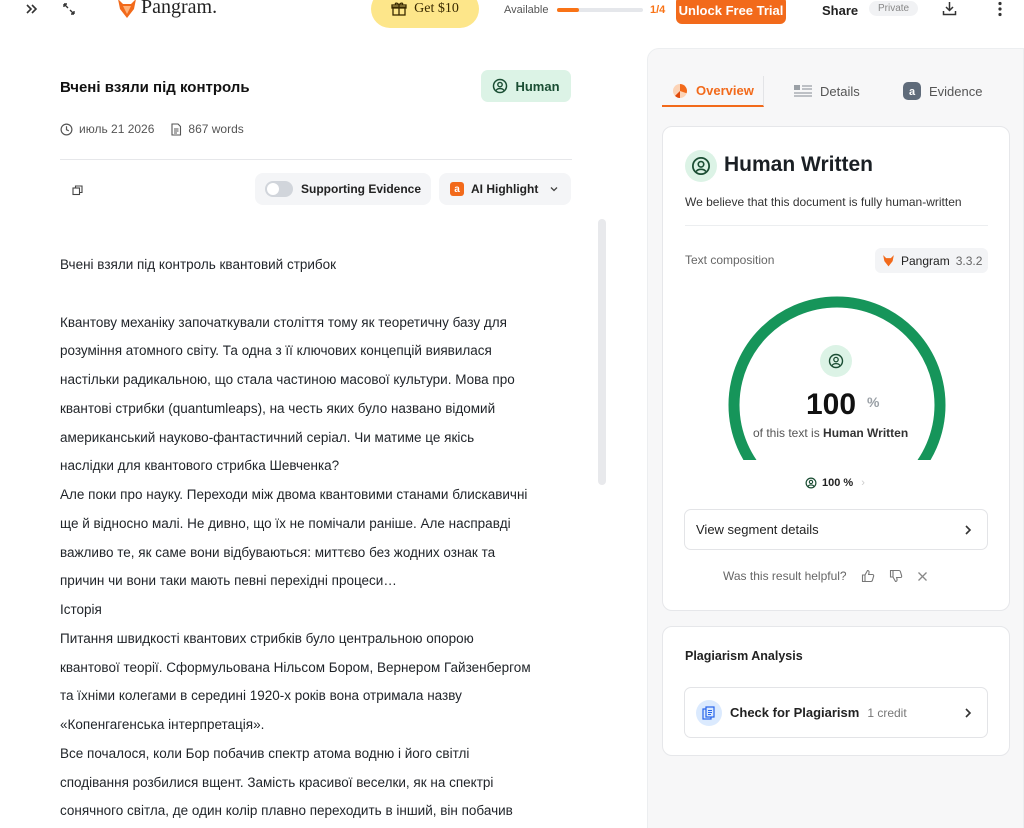  What do you see at coordinates (836, 225) in the screenshot?
I see `result-divider` at bounding box center [836, 225].